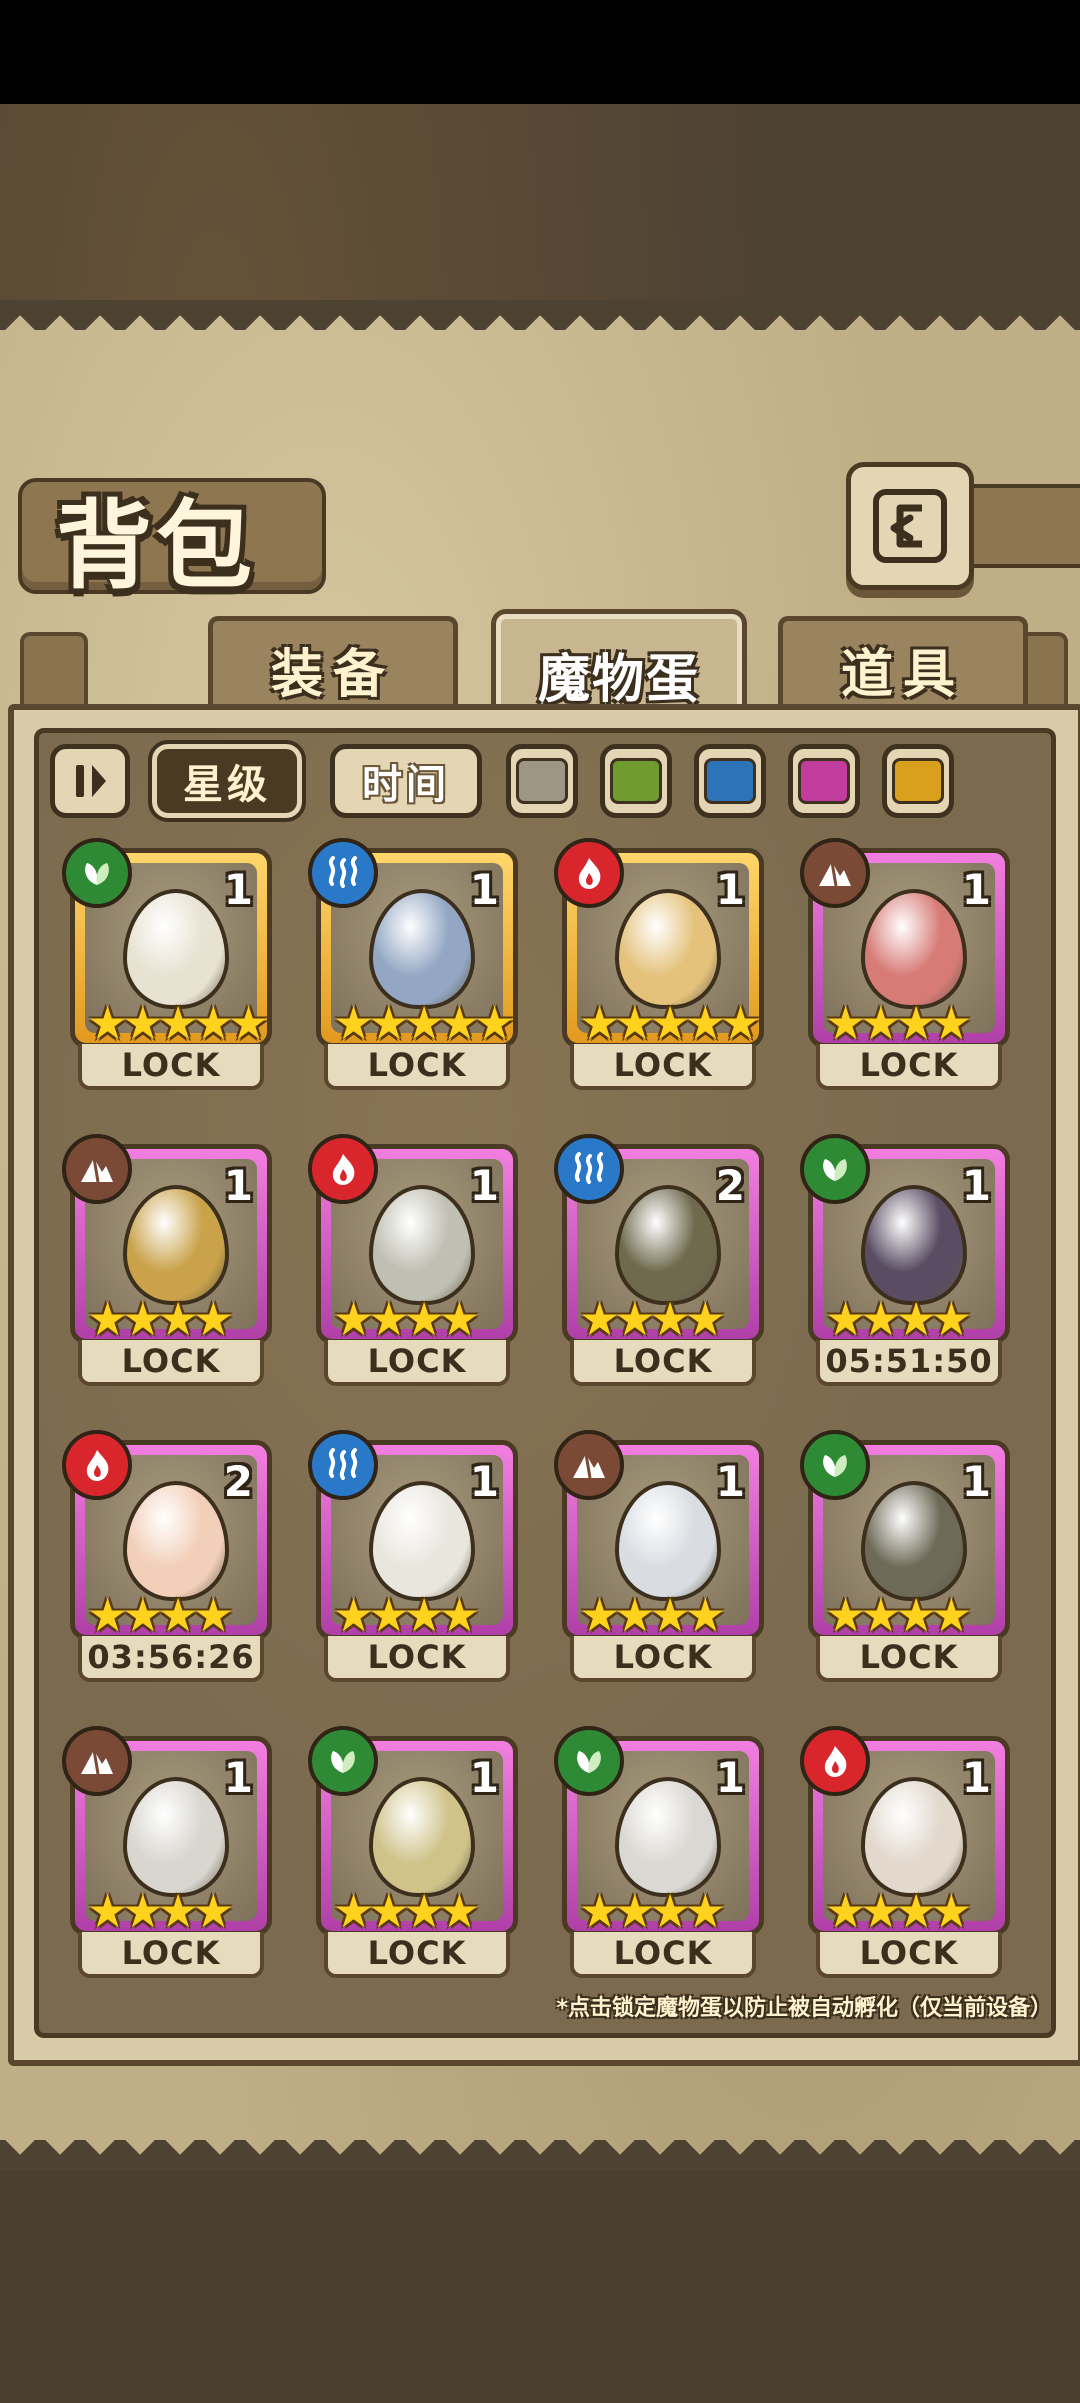 The height and width of the screenshot is (2403, 1080). I want to click on filter-blue, so click(730, 781).